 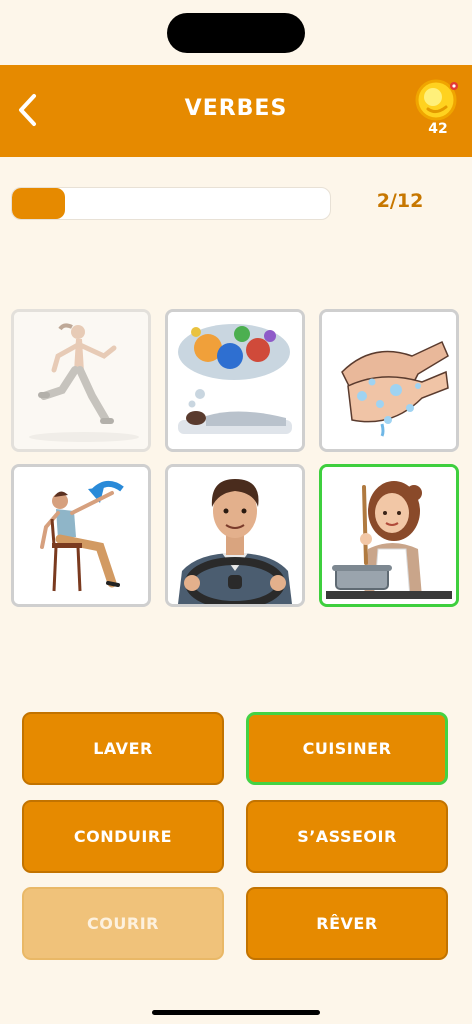 What do you see at coordinates (347, 923) in the screenshot?
I see `choice-button-rever: RÊVER` at bounding box center [347, 923].